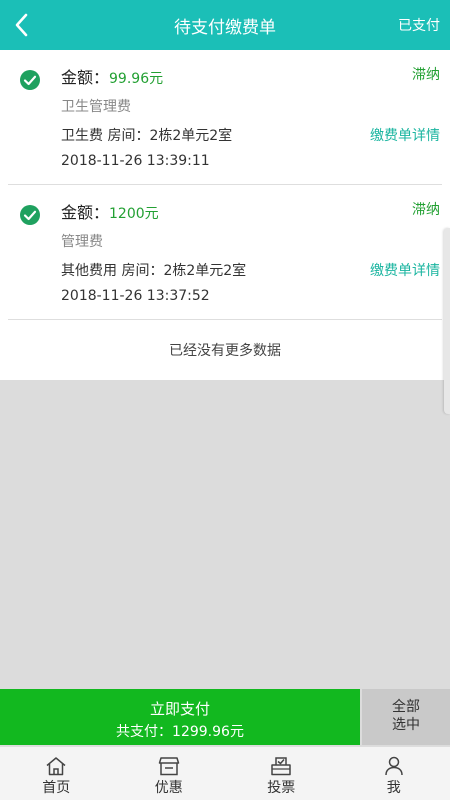 The image size is (450, 800). What do you see at coordinates (135, 161) in the screenshot?
I see `bill-time: 2018-11-26 13:39:11` at bounding box center [135, 161].